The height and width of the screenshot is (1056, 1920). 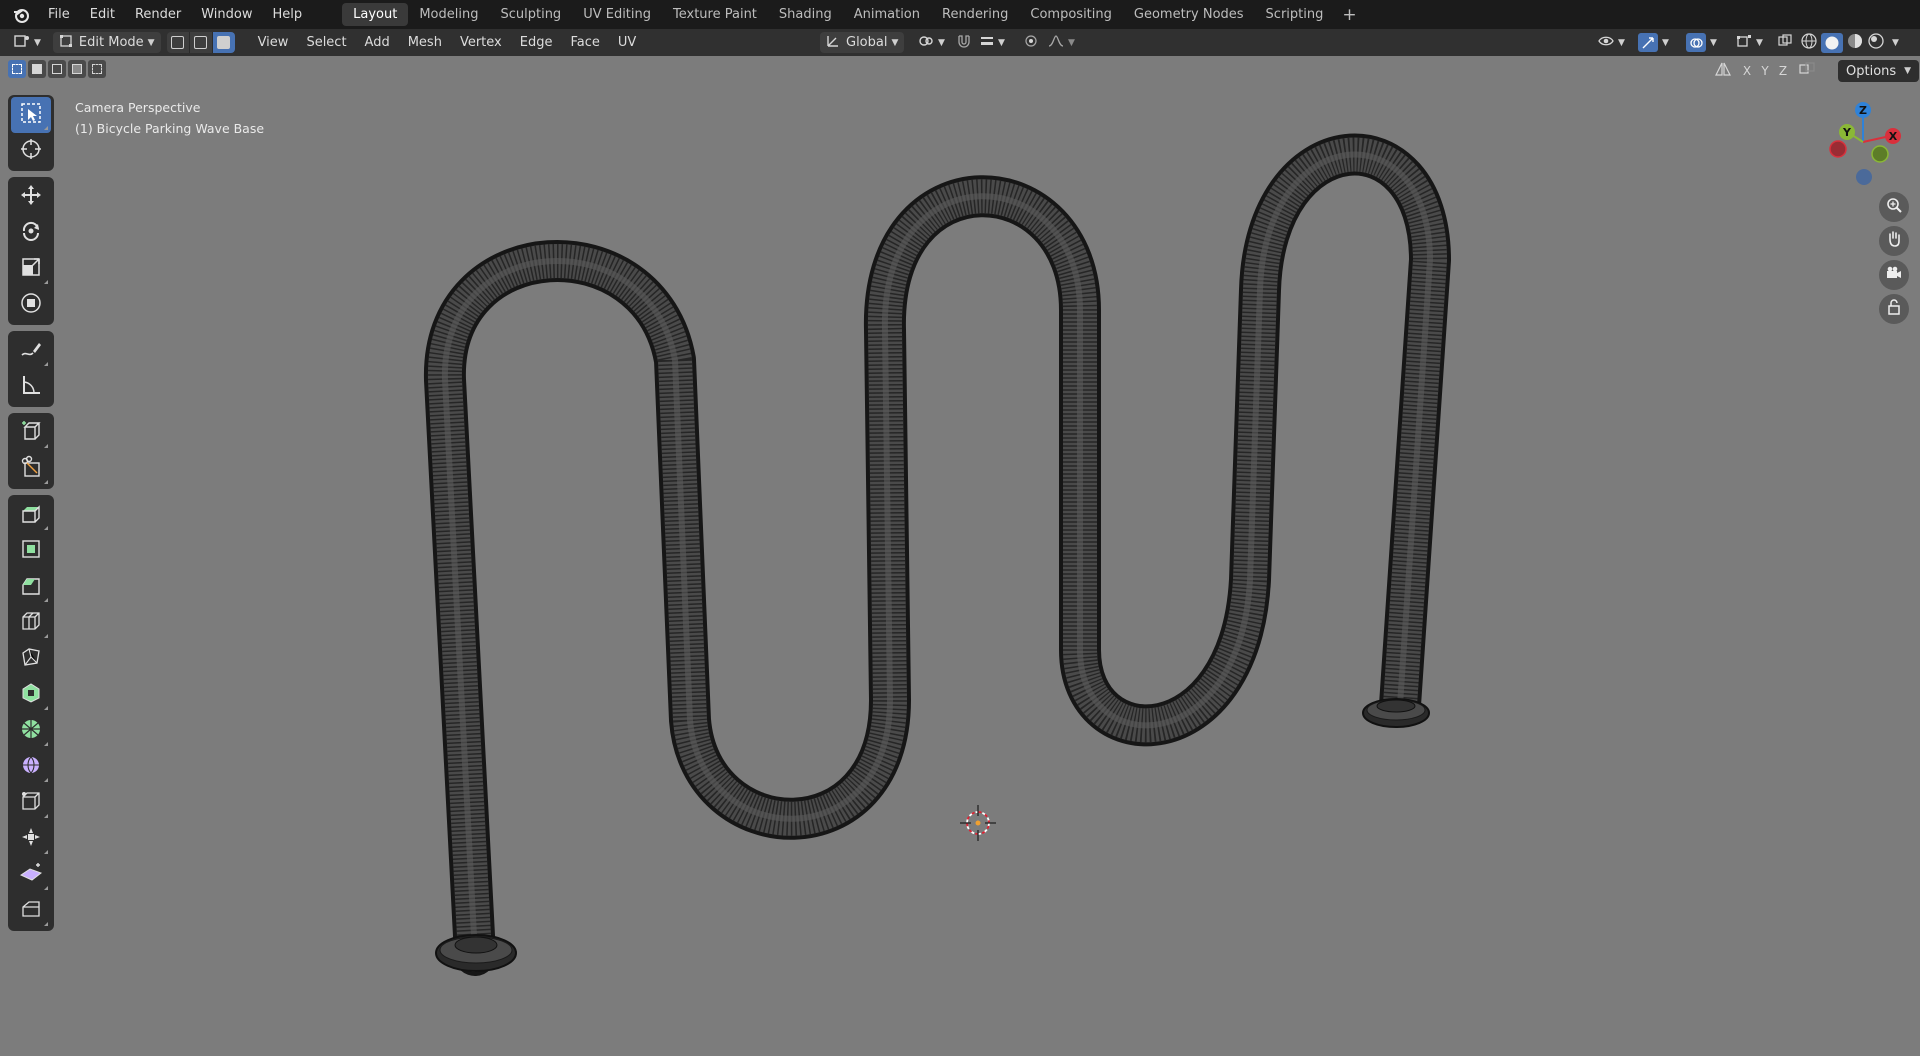 I want to click on tool-add-cube, so click(x=31, y=433).